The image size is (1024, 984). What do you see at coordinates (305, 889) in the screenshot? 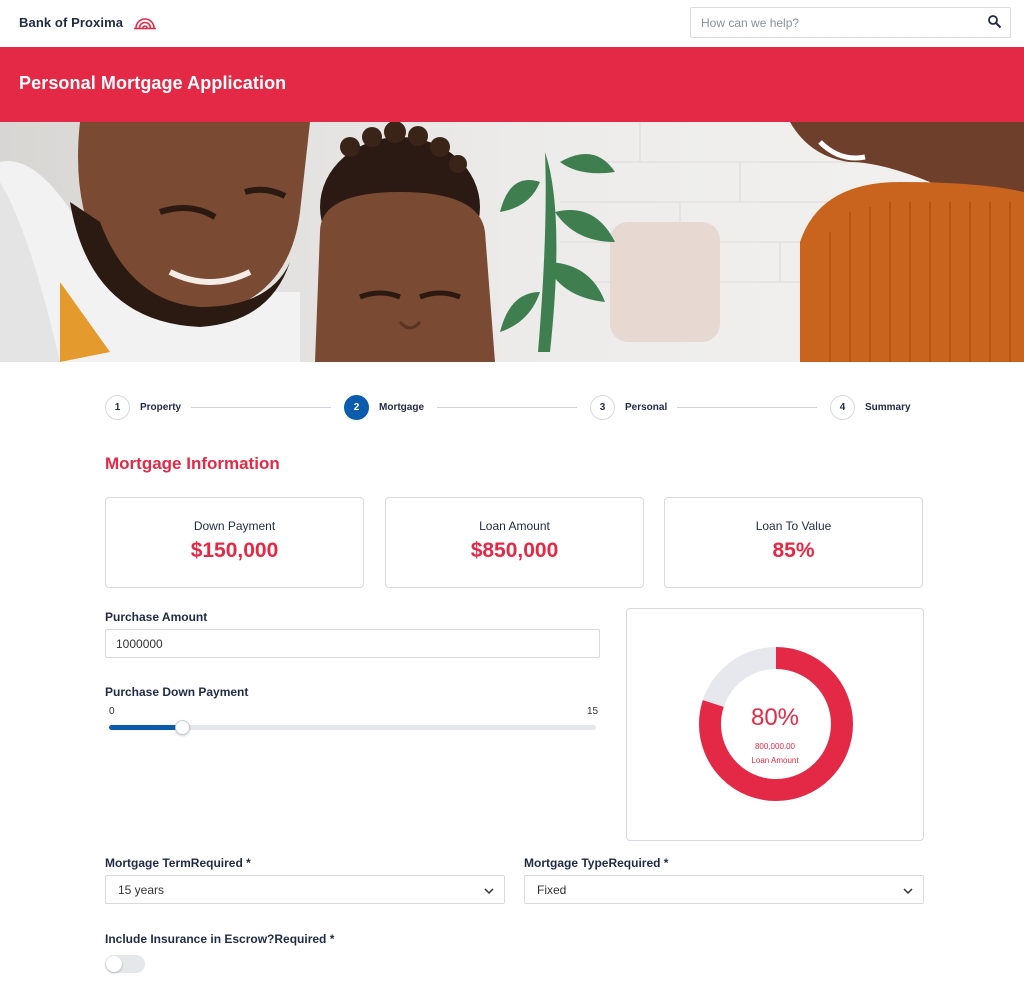
I see `mortgage-term-select: 15 years` at bounding box center [305, 889].